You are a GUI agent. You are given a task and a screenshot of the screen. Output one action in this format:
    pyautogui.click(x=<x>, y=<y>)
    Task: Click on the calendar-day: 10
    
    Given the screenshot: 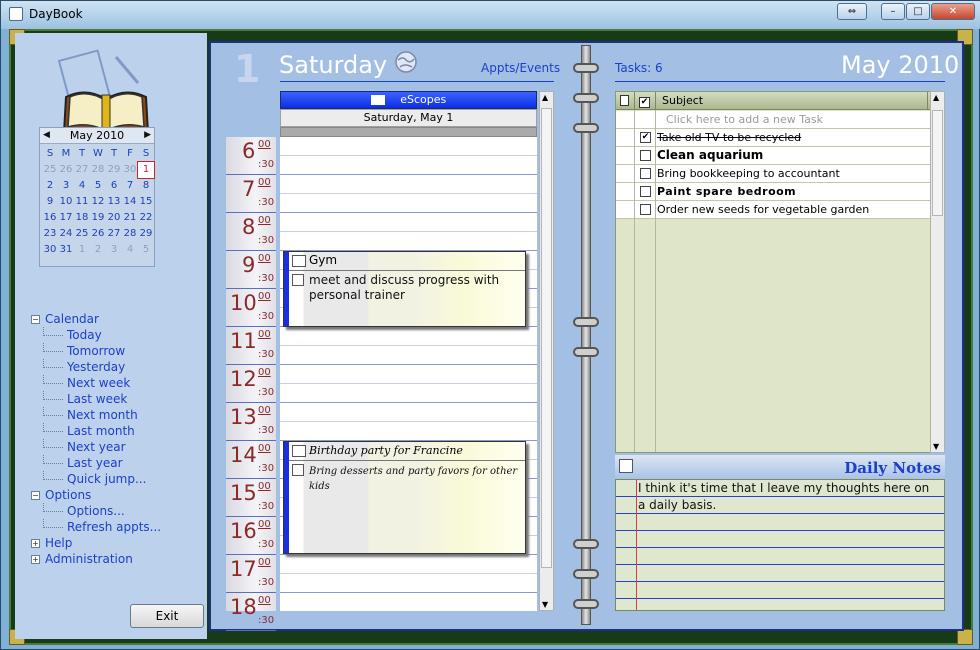 What is the action you would take?
    pyautogui.click(x=66, y=202)
    